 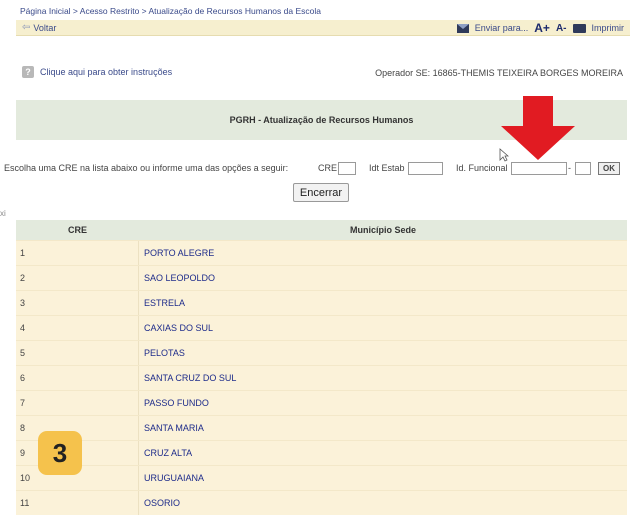 What do you see at coordinates (383, 278) in the screenshot?
I see `municipio-link: SAO LEOPOLDO` at bounding box center [383, 278].